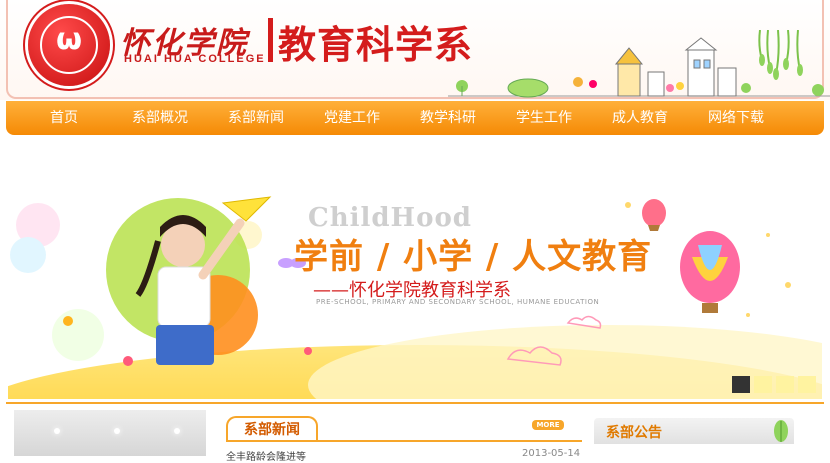  I want to click on bush-icon, so click(526, 87).